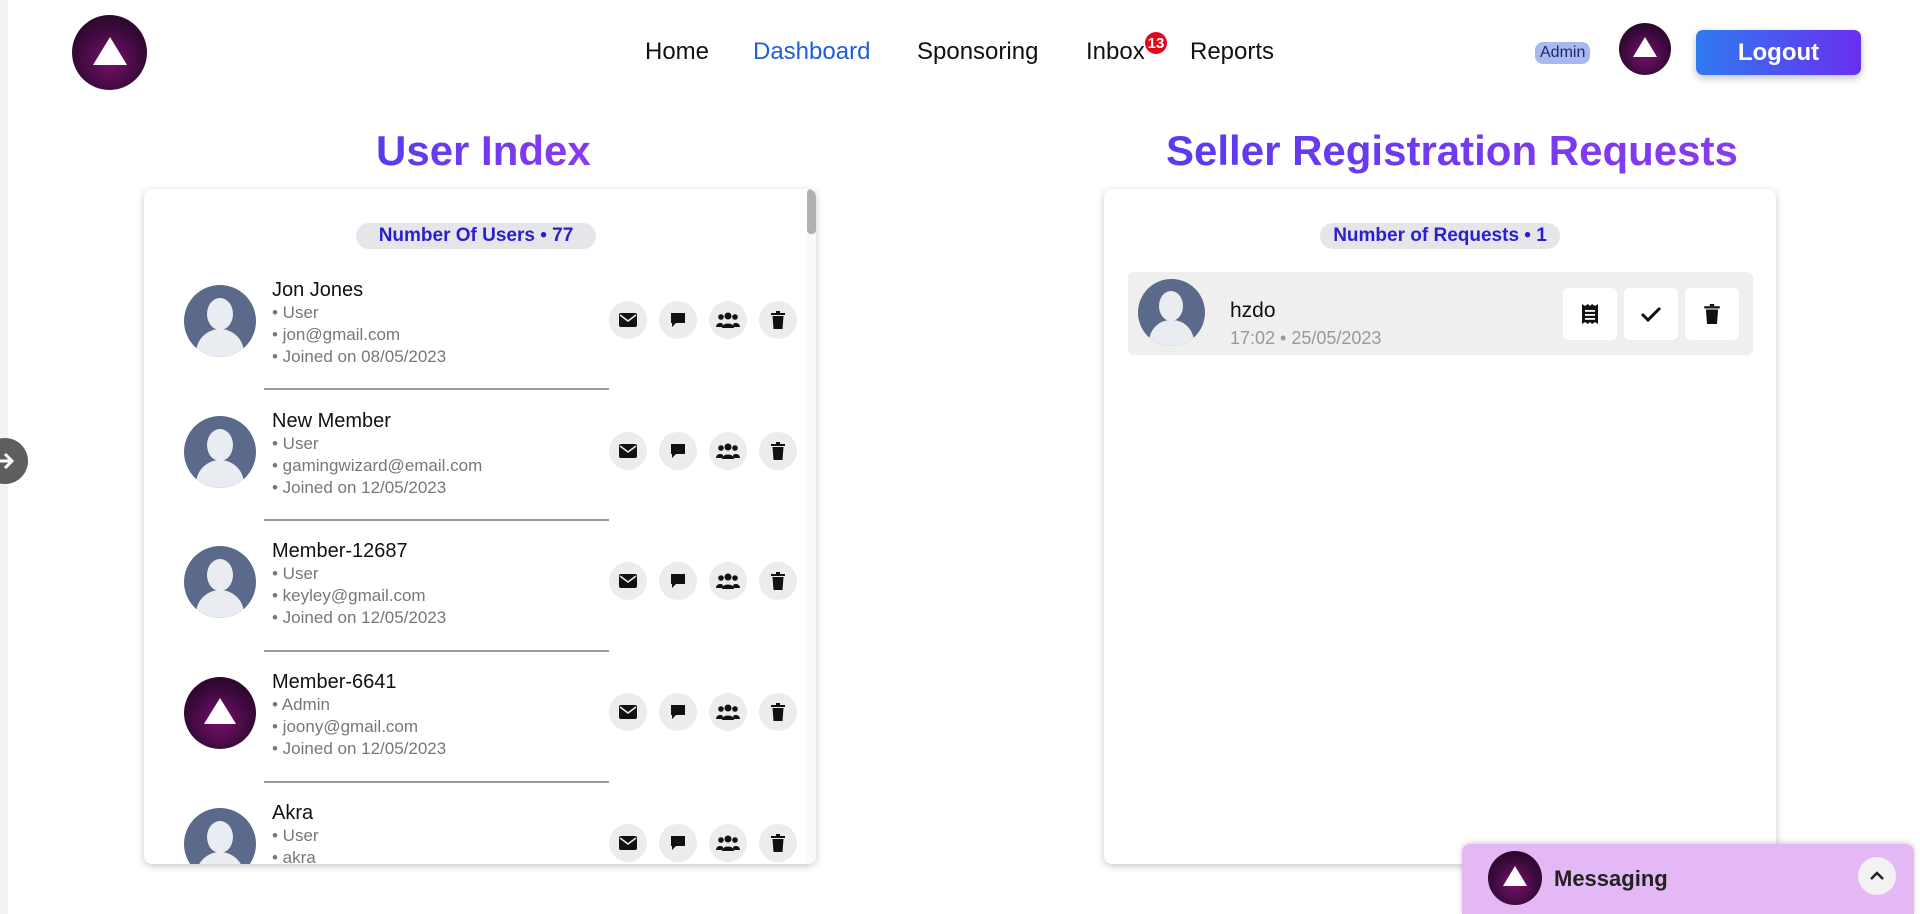 This screenshot has width=1920, height=914. What do you see at coordinates (1877, 876) in the screenshot?
I see `chevron-up-icon` at bounding box center [1877, 876].